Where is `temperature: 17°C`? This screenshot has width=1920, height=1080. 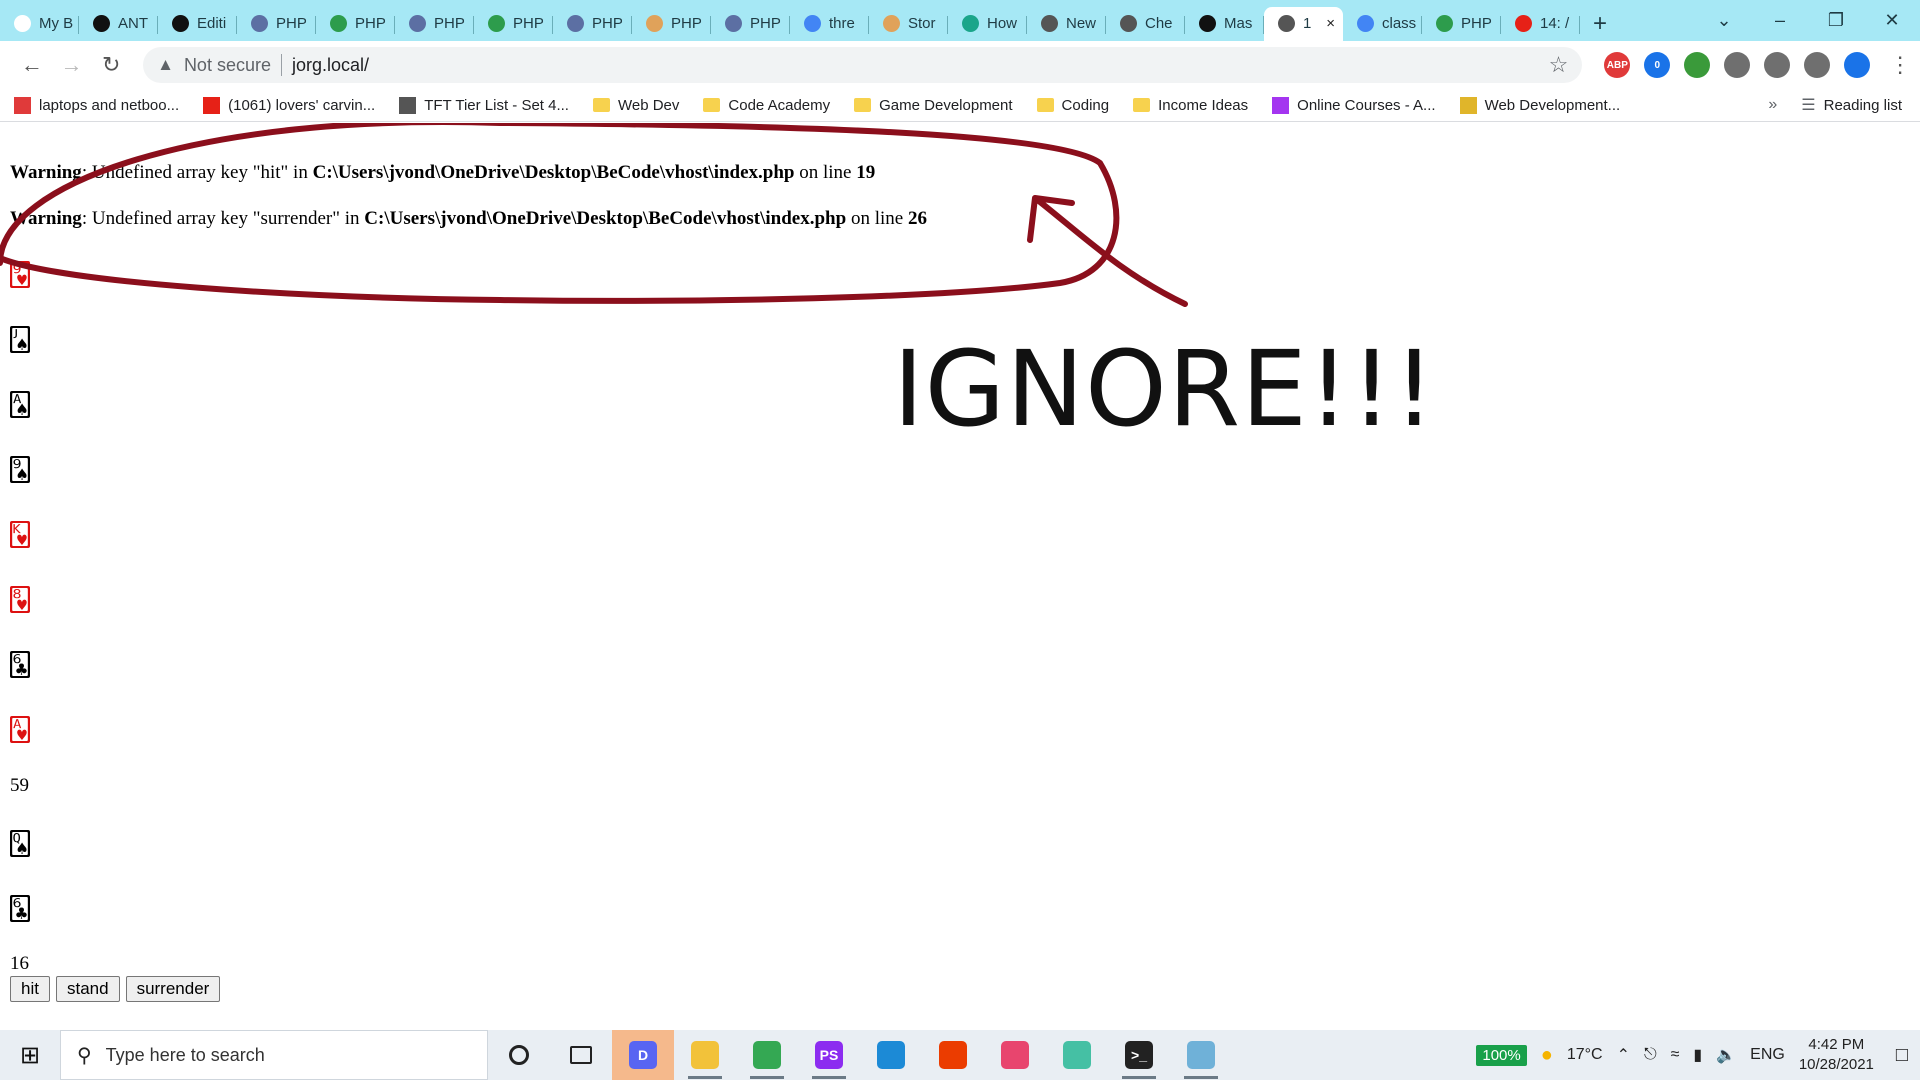
temperature: 17°C is located at coordinates (1585, 1055).